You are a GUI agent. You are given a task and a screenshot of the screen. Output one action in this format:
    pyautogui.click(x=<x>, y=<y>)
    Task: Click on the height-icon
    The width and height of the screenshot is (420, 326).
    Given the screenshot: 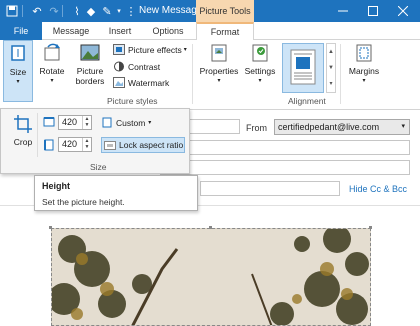 What is the action you would take?
    pyautogui.click(x=49, y=145)
    